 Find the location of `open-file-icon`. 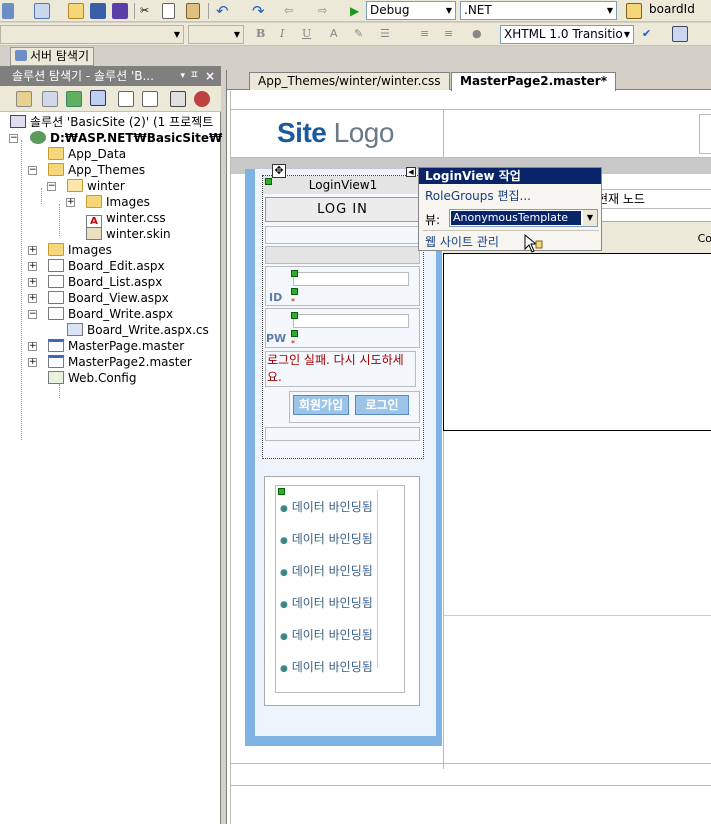

open-file-icon is located at coordinates (76, 11).